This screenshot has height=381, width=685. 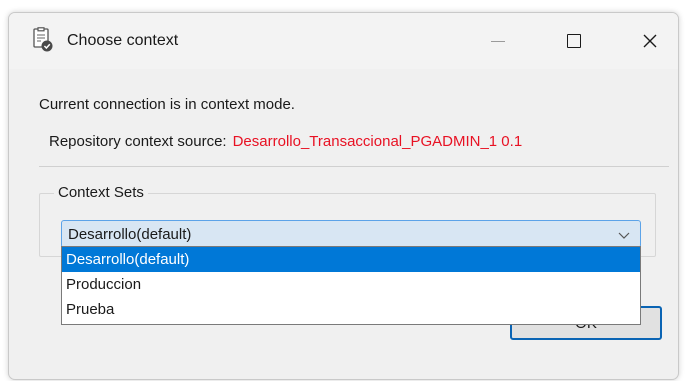 What do you see at coordinates (354, 166) in the screenshot?
I see `divider` at bounding box center [354, 166].